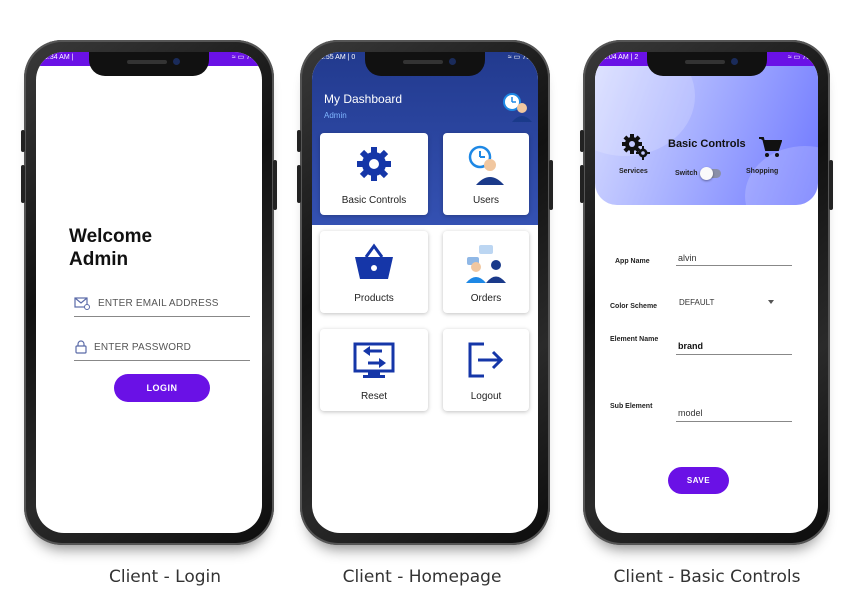 Image resolution: width=845 pixels, height=594 pixels. I want to click on element-name-label: Element Name, so click(634, 339).